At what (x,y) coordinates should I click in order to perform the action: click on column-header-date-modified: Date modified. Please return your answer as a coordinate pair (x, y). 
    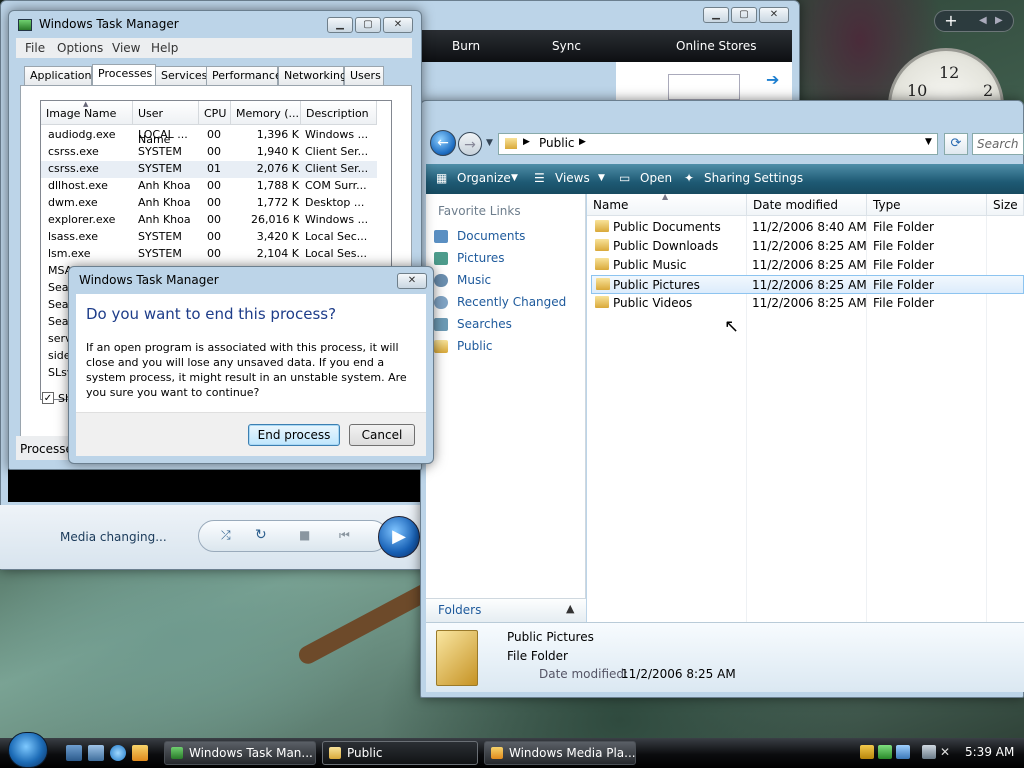
    Looking at the image, I should click on (807, 205).